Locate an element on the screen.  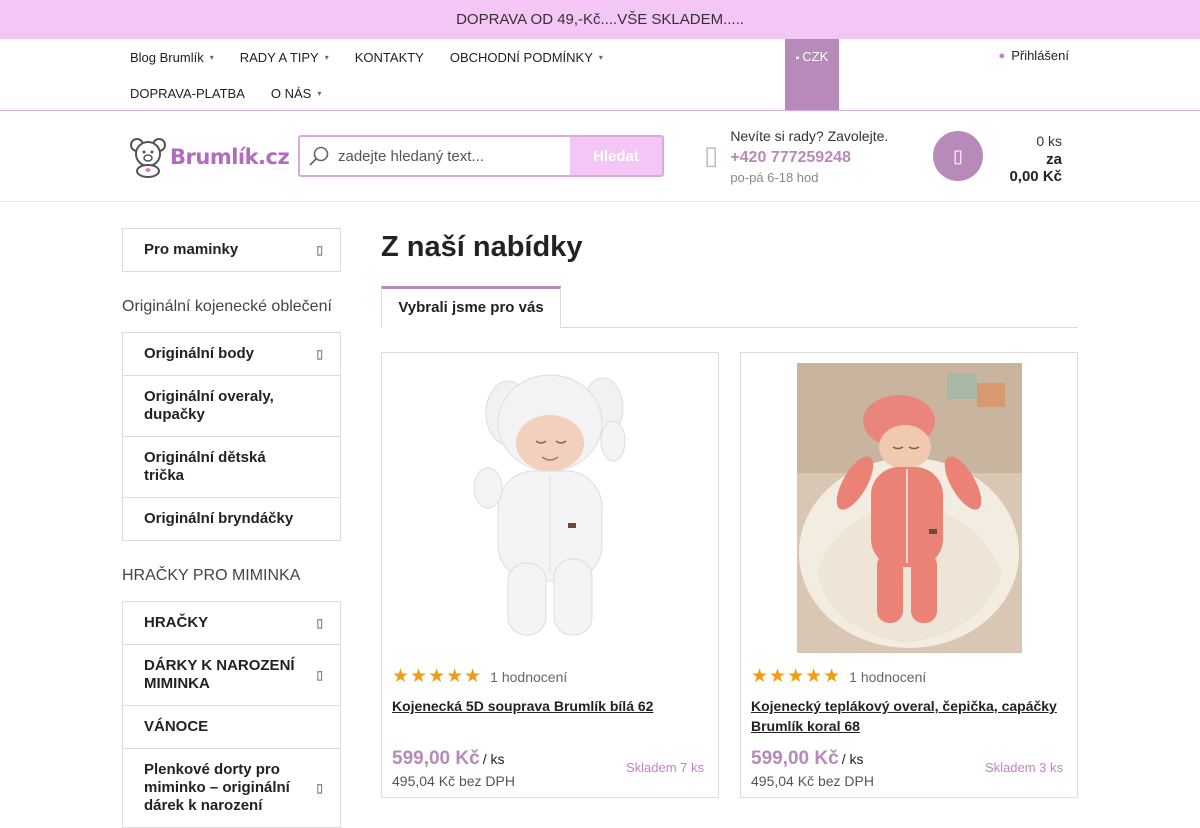
nav-blog: Blog Brumlík ▾ is located at coordinates (172, 57).